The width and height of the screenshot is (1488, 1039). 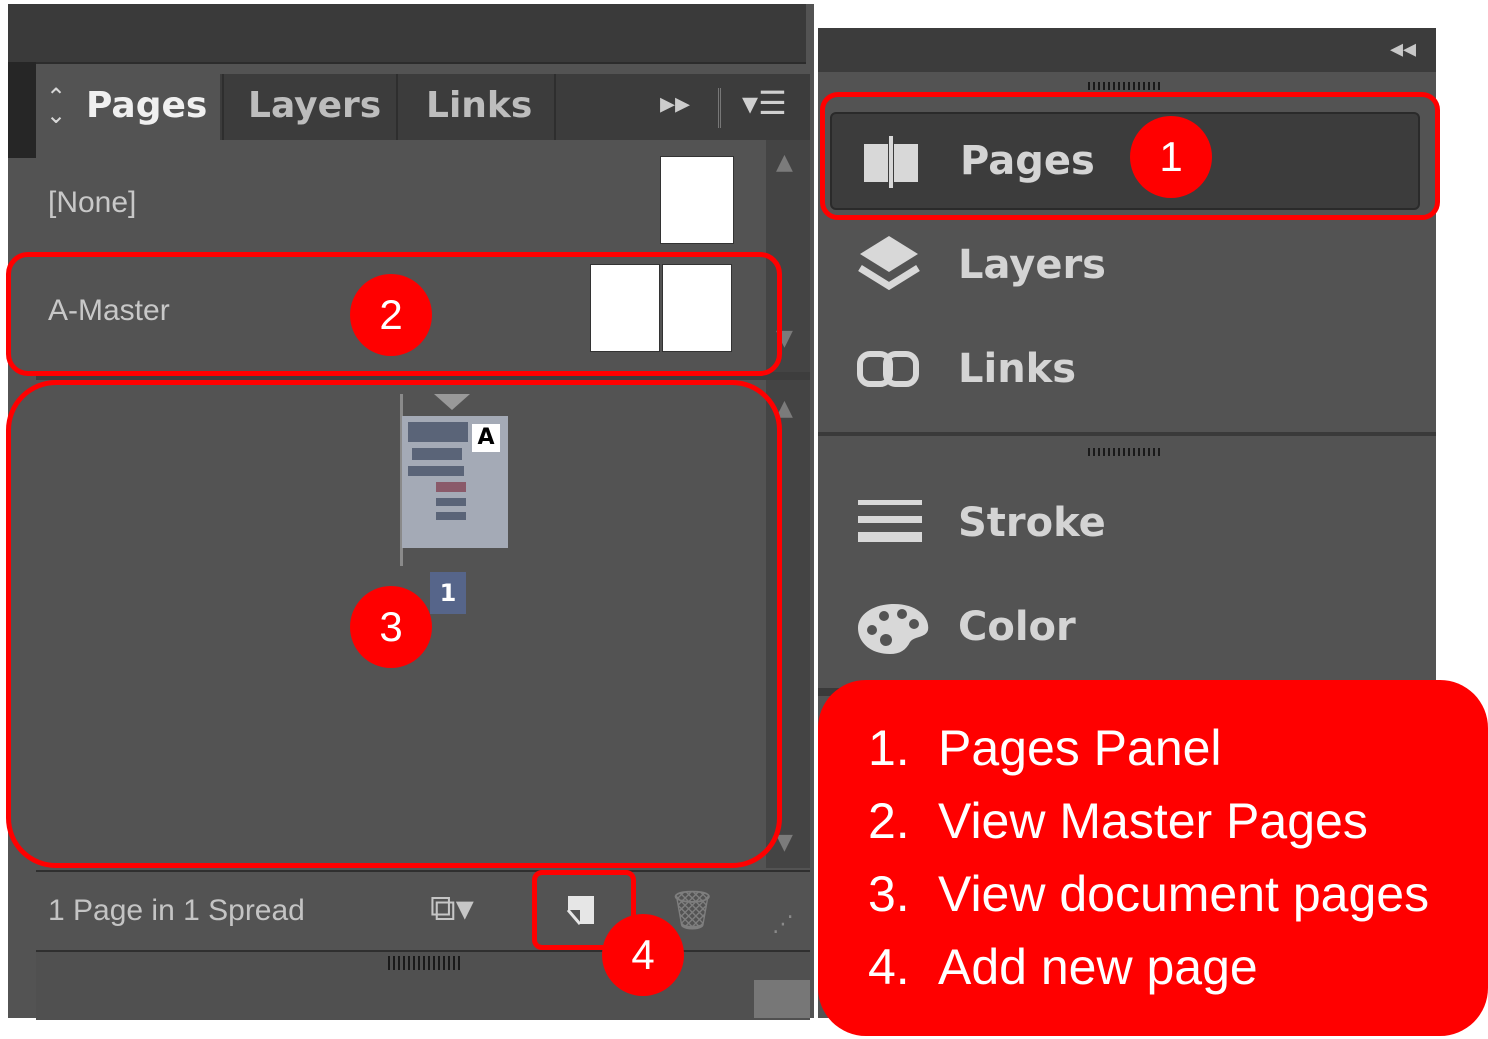 I want to click on tab-pages-label: Pages, so click(x=147, y=105).